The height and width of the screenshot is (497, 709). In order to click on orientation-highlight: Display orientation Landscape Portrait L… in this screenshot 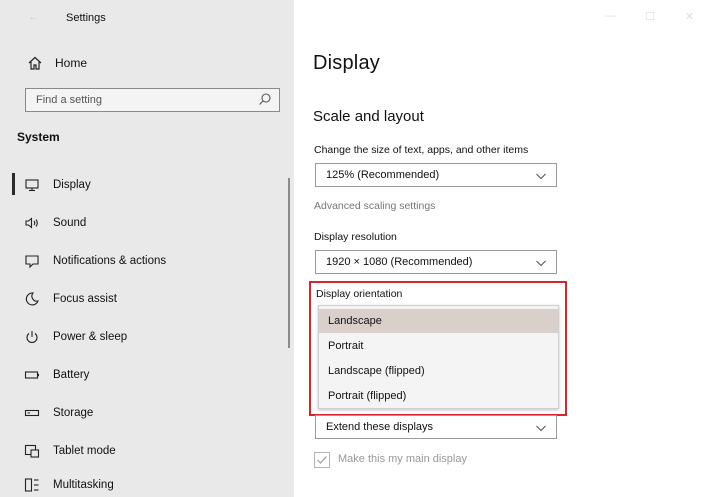, I will do `click(438, 348)`.